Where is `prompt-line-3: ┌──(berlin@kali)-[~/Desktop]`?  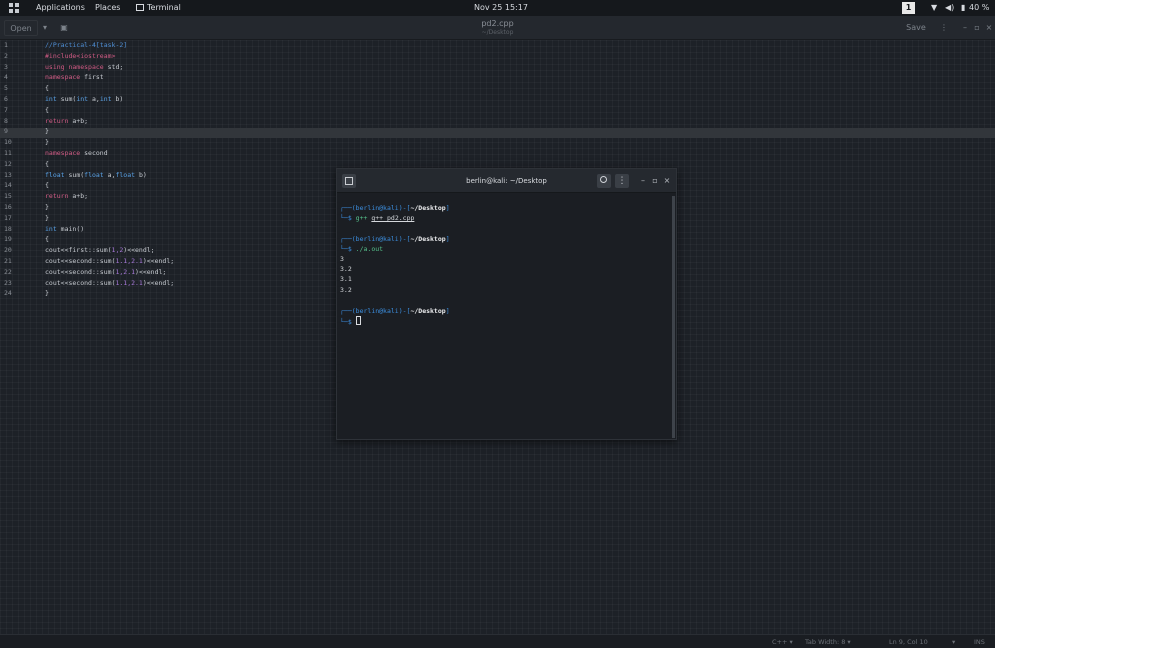
prompt-line-3: ┌──(berlin@kali)-[~/Desktop] is located at coordinates (395, 311).